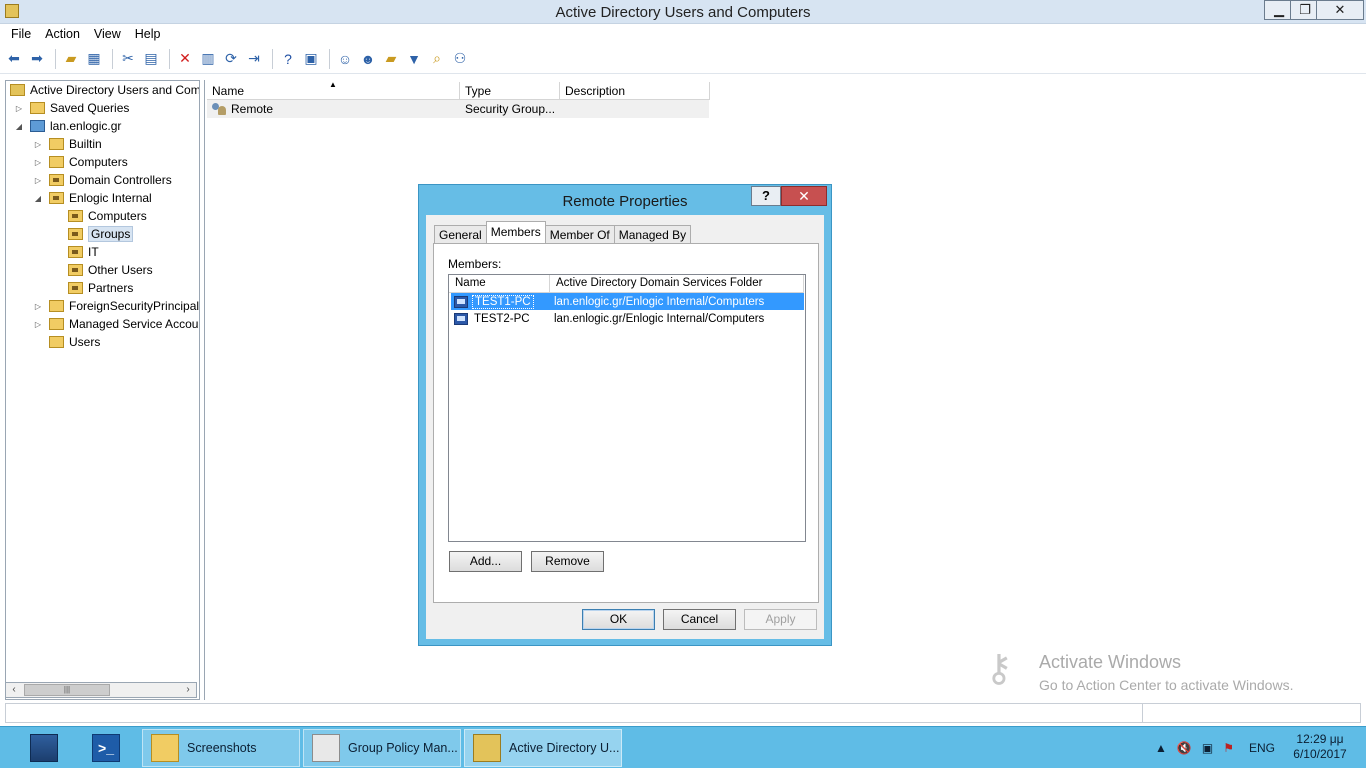 This screenshot has width=1366, height=768. I want to click on taskbar-screenshots: Screenshots, so click(221, 748).